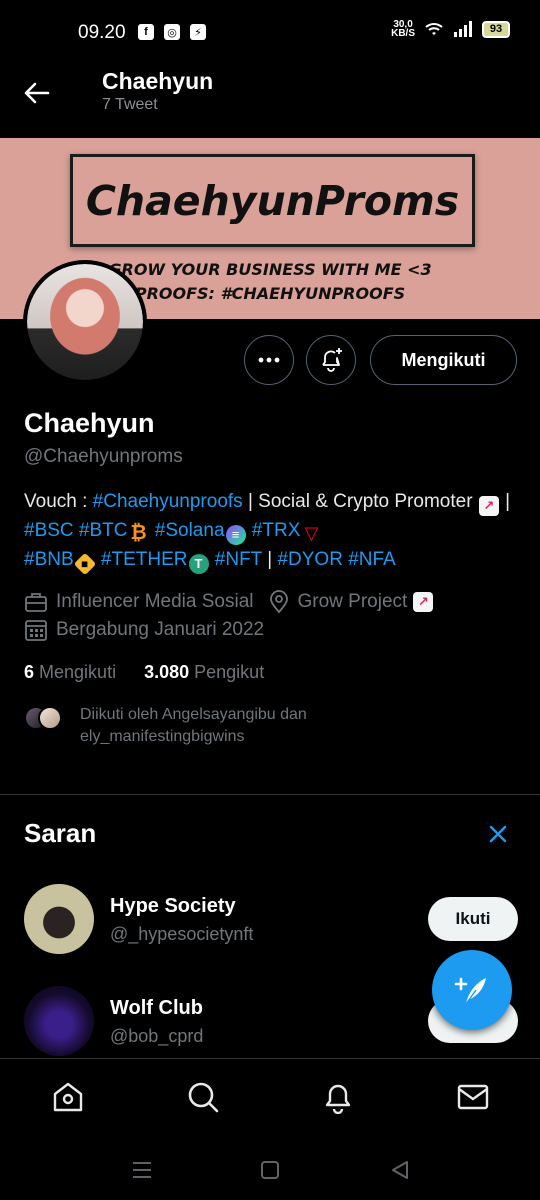  I want to click on system-navigation-bar, so click(270, 1170).